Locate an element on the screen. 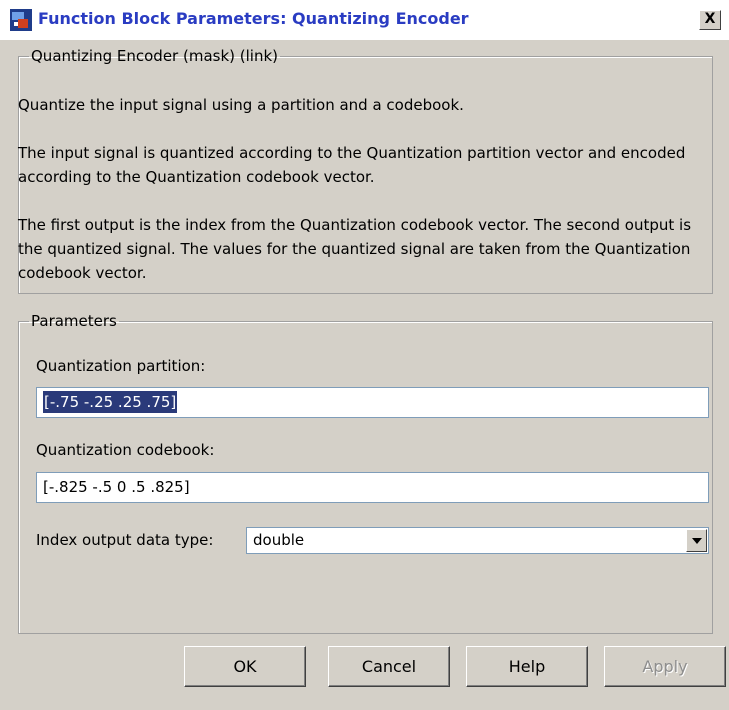  index-type-label: Index output data type: is located at coordinates (125, 540).